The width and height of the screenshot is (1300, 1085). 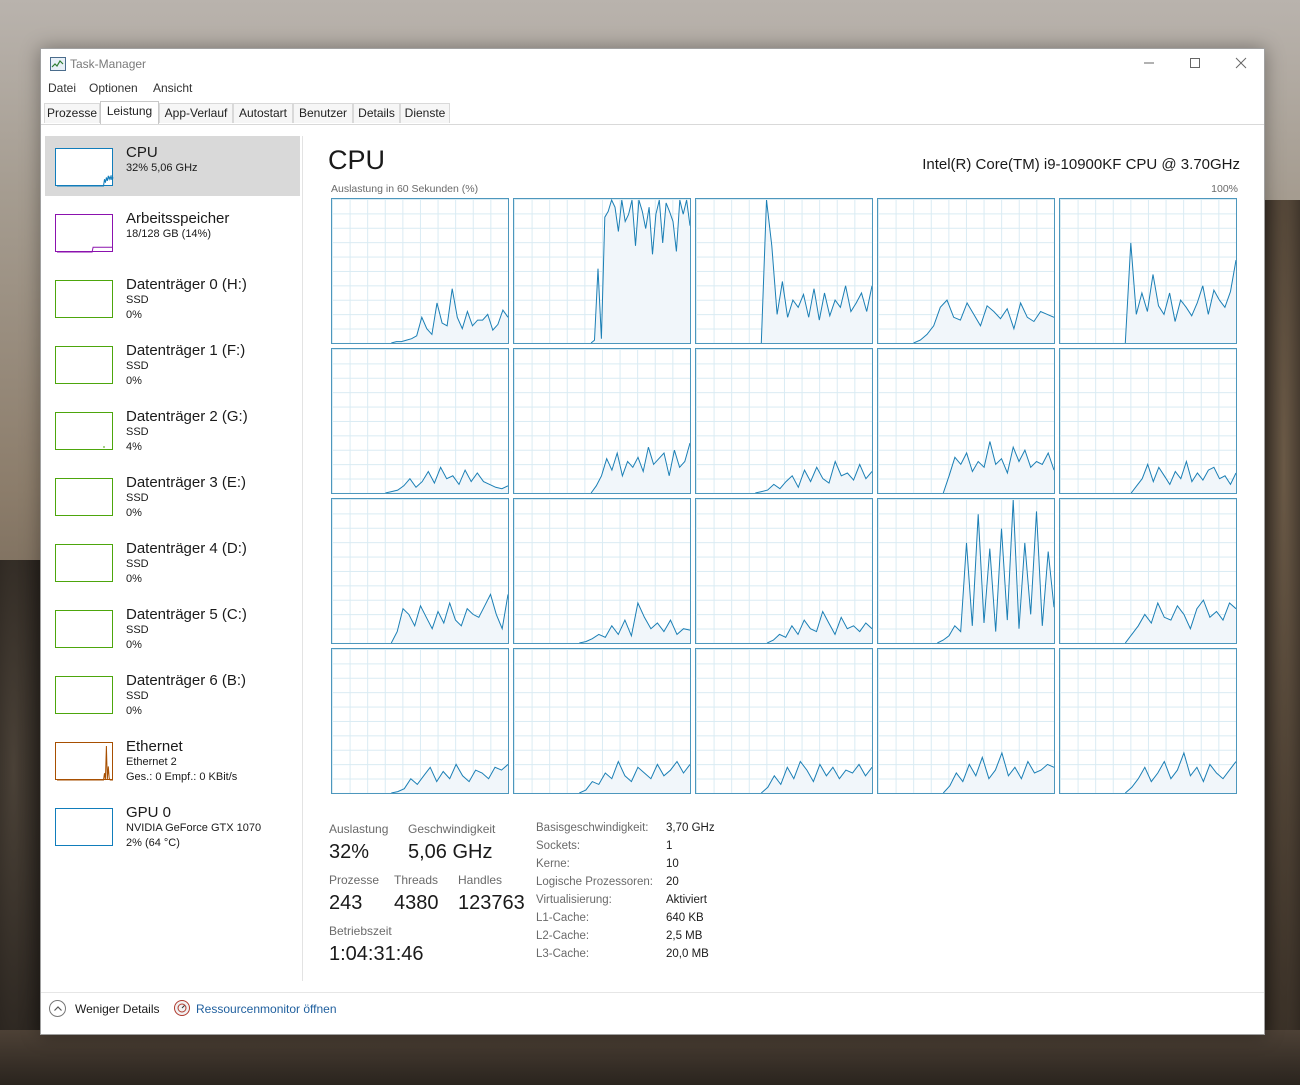 I want to click on info-label: Kerne:, so click(x=553, y=864).